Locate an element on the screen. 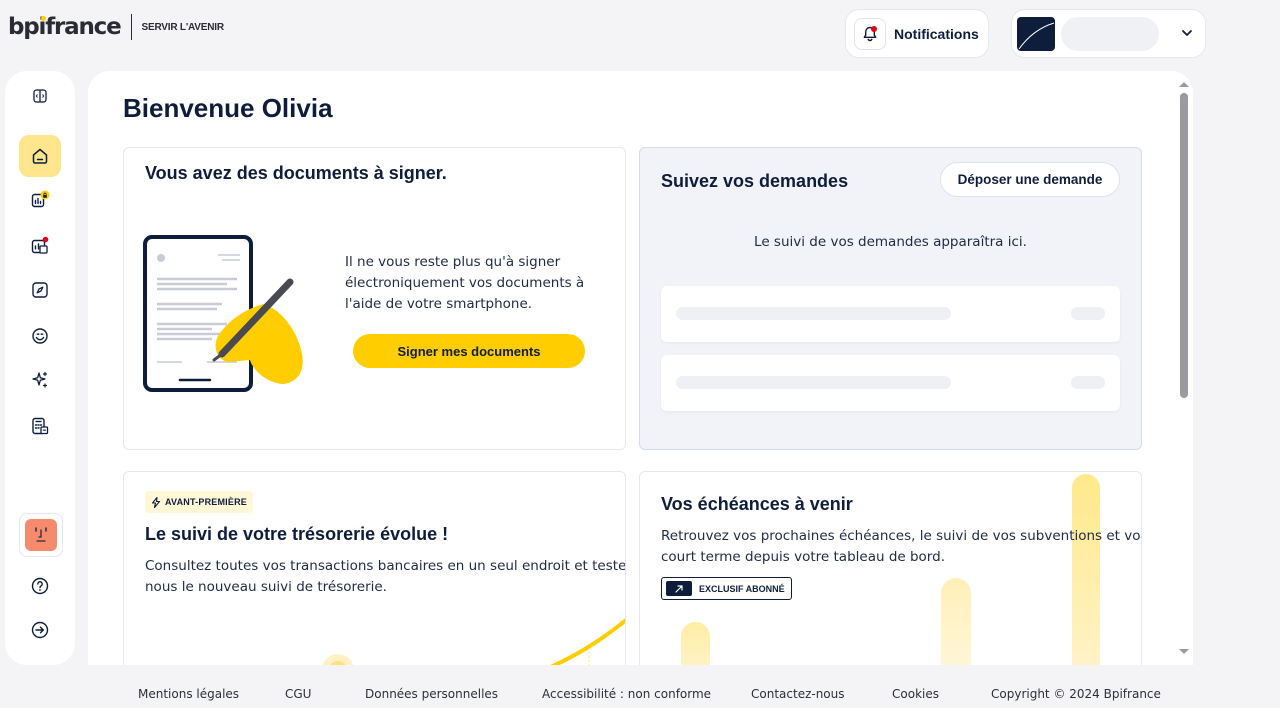 The width and height of the screenshot is (1280, 708). chart-alert-icon is located at coordinates (40, 245).